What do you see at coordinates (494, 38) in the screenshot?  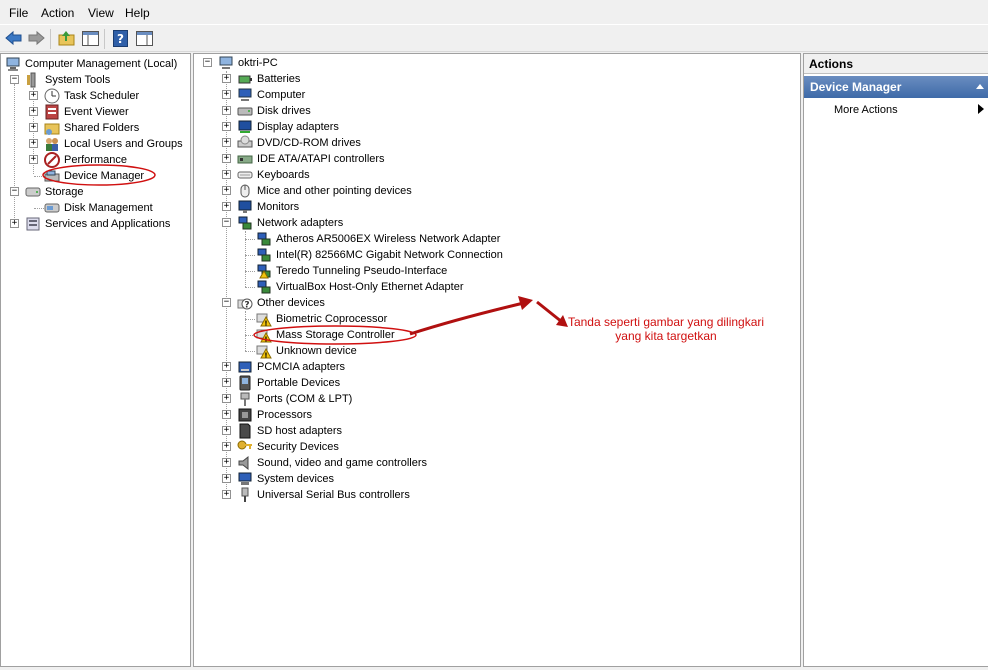 I see `toolbar: ?` at bounding box center [494, 38].